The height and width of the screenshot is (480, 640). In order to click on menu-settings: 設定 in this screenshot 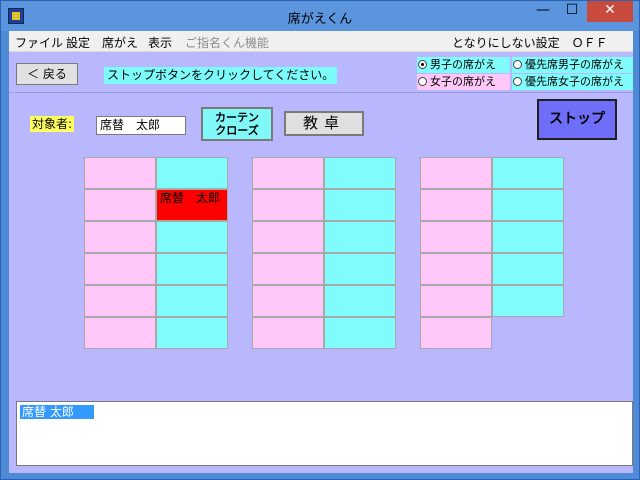, I will do `click(78, 42)`.